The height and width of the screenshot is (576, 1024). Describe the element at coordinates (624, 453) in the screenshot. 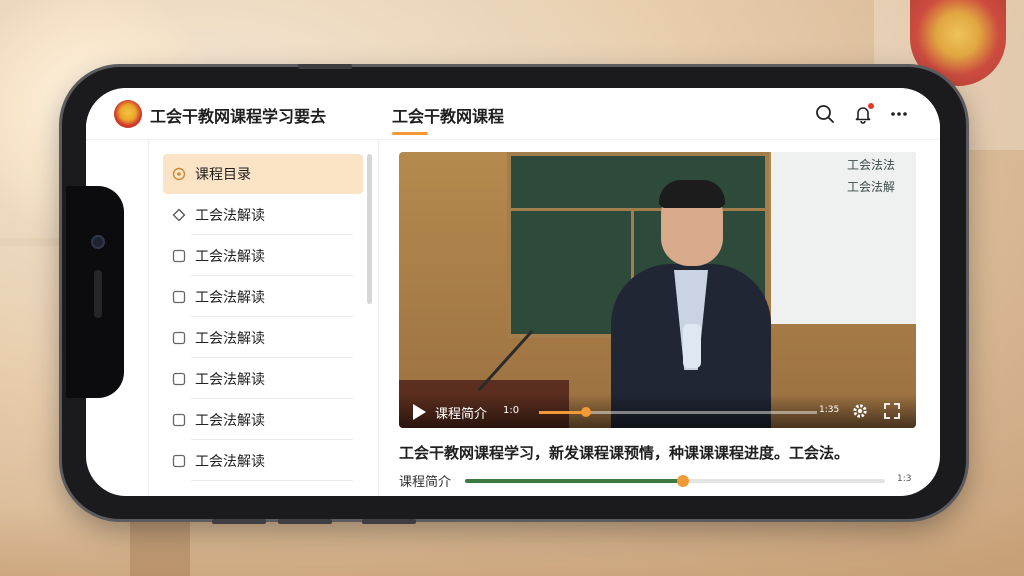

I see `course-title: 工会干教网课程学习，新发课程课预情，种课课课程进度。工会法。` at that location.